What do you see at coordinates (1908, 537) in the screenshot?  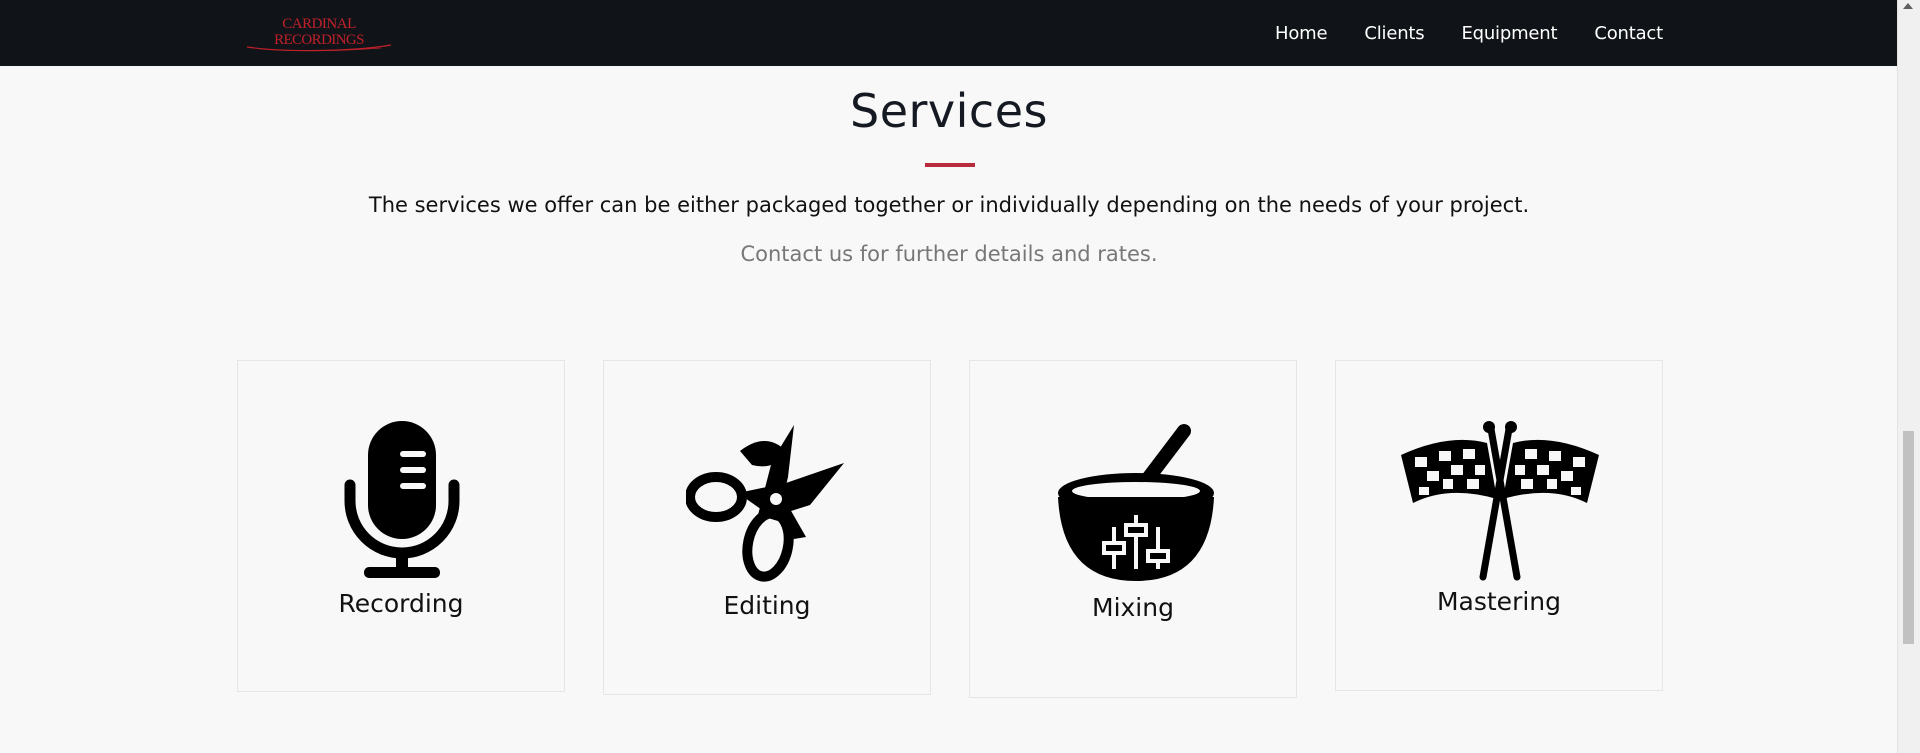 I see `scroll-thumb` at bounding box center [1908, 537].